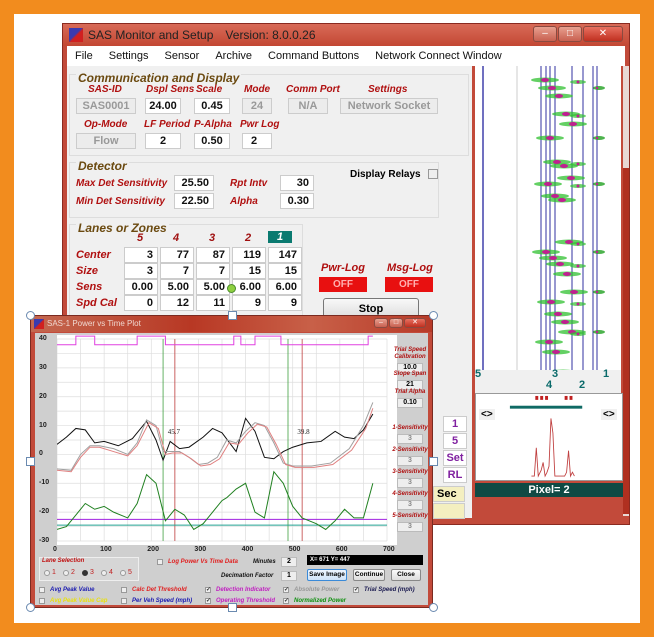 This screenshot has height=637, width=654. Describe the element at coordinates (297, 201) in the screenshot. I see `alpha-field: 0.30` at that location.